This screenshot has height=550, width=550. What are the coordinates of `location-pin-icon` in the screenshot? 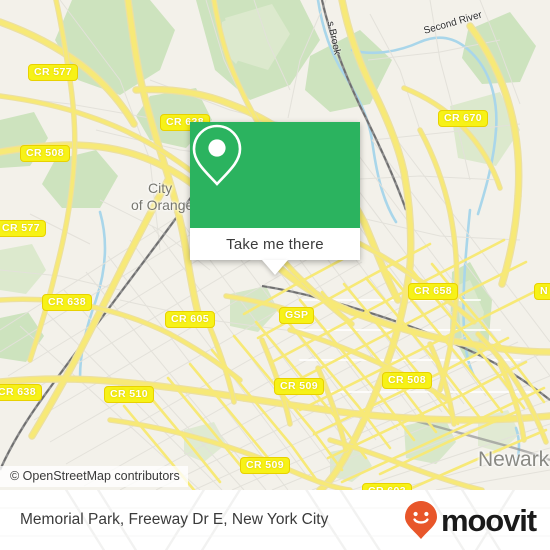 It's located at (217, 155).